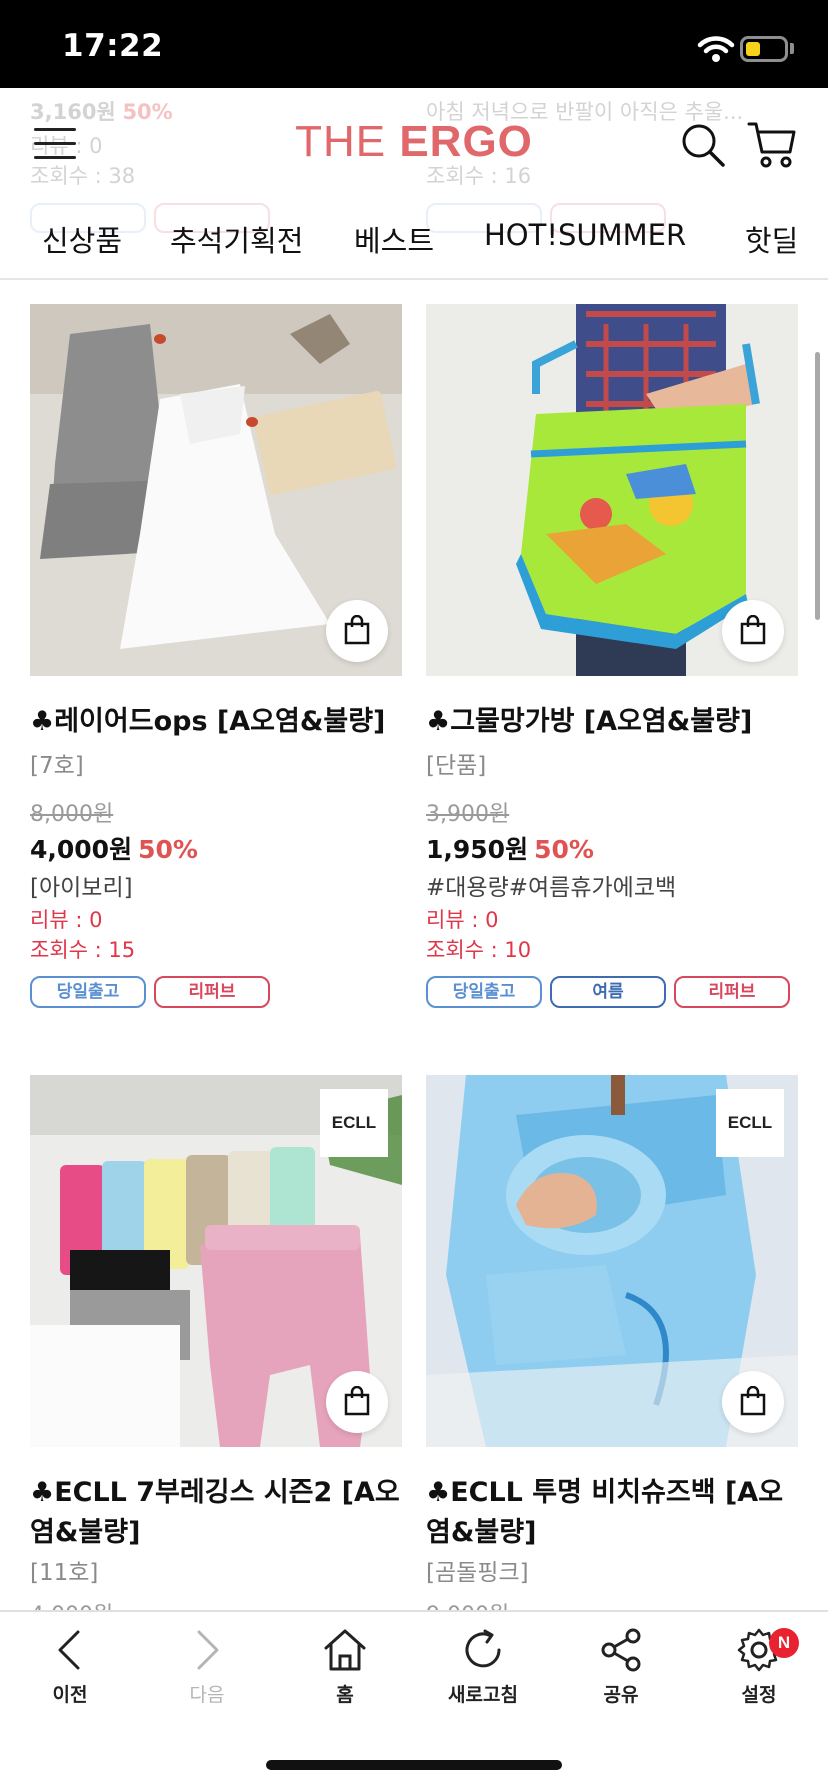  I want to click on back-label: 이전, so click(70, 1695).